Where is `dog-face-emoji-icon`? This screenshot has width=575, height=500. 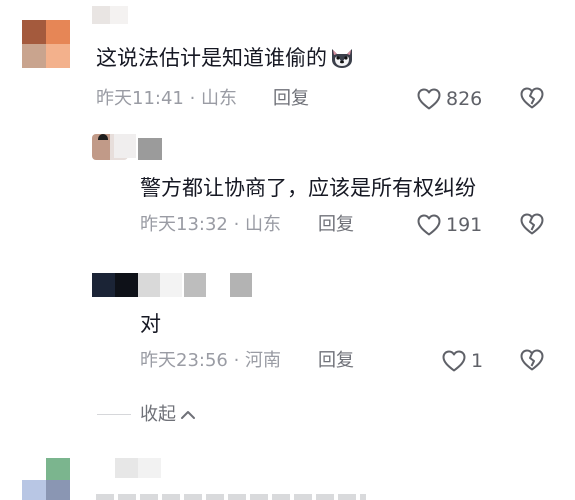
dog-face-emoji-icon is located at coordinates (342, 57).